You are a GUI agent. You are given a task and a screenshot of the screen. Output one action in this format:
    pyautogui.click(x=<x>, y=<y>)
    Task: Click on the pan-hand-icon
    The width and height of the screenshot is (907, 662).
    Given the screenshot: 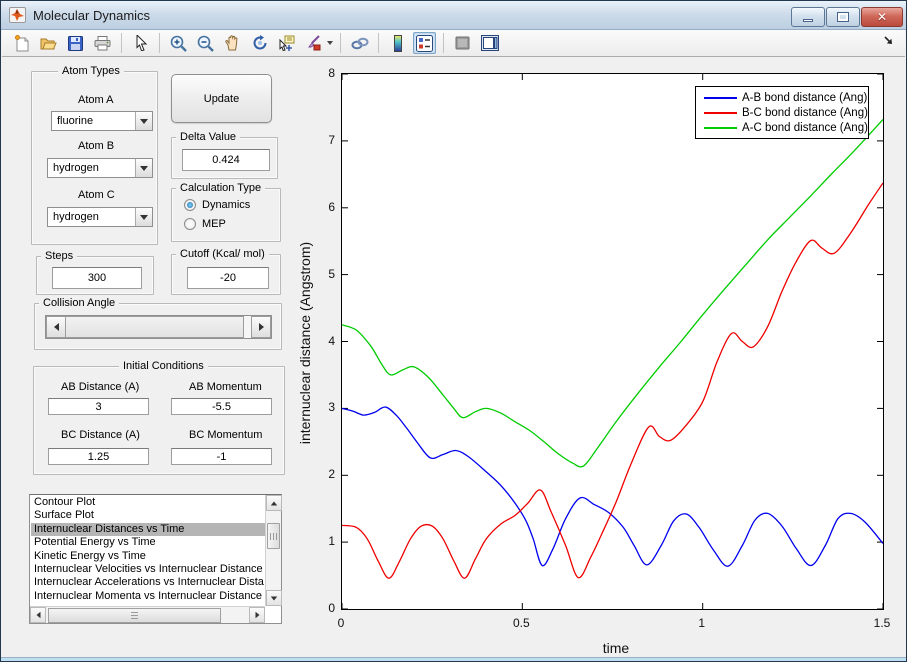 What is the action you would take?
    pyautogui.click(x=232, y=43)
    